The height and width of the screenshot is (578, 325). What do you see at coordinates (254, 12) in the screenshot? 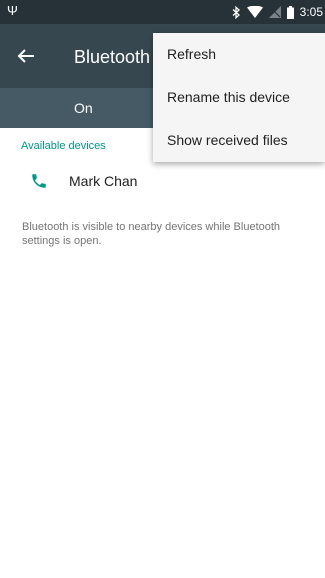
I see `wifi-icon` at bounding box center [254, 12].